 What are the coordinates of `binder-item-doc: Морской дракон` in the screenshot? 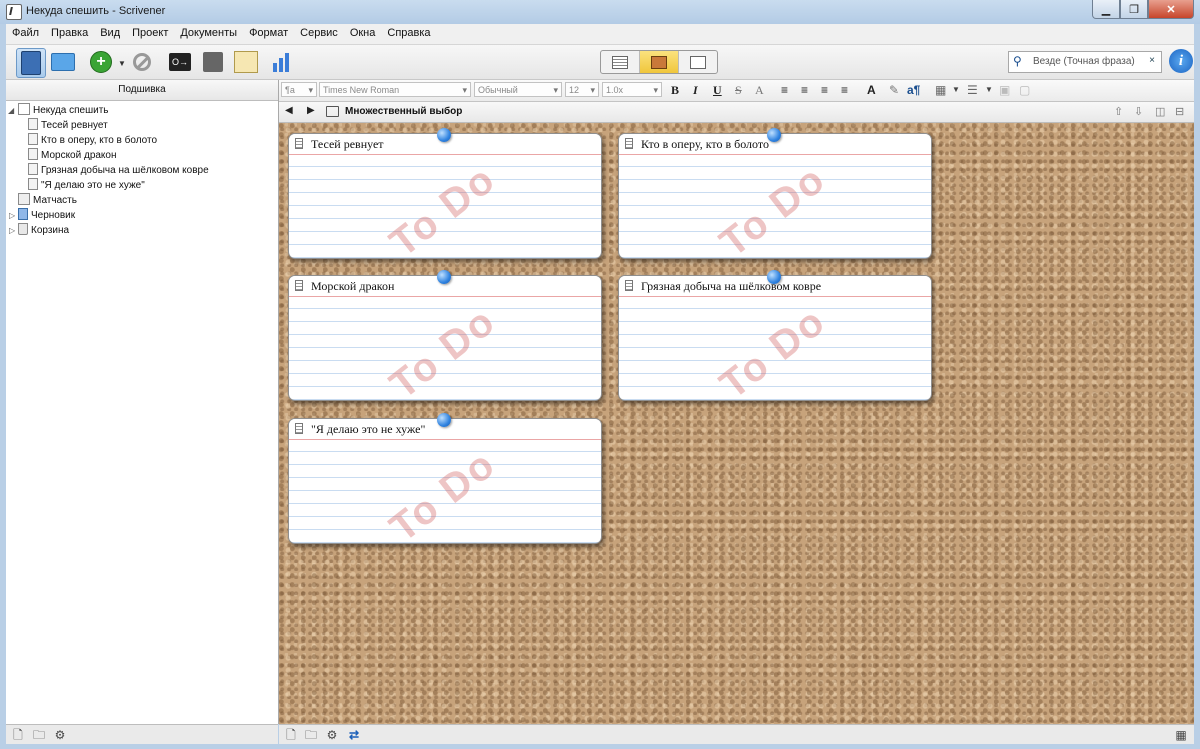 It's located at (72, 155).